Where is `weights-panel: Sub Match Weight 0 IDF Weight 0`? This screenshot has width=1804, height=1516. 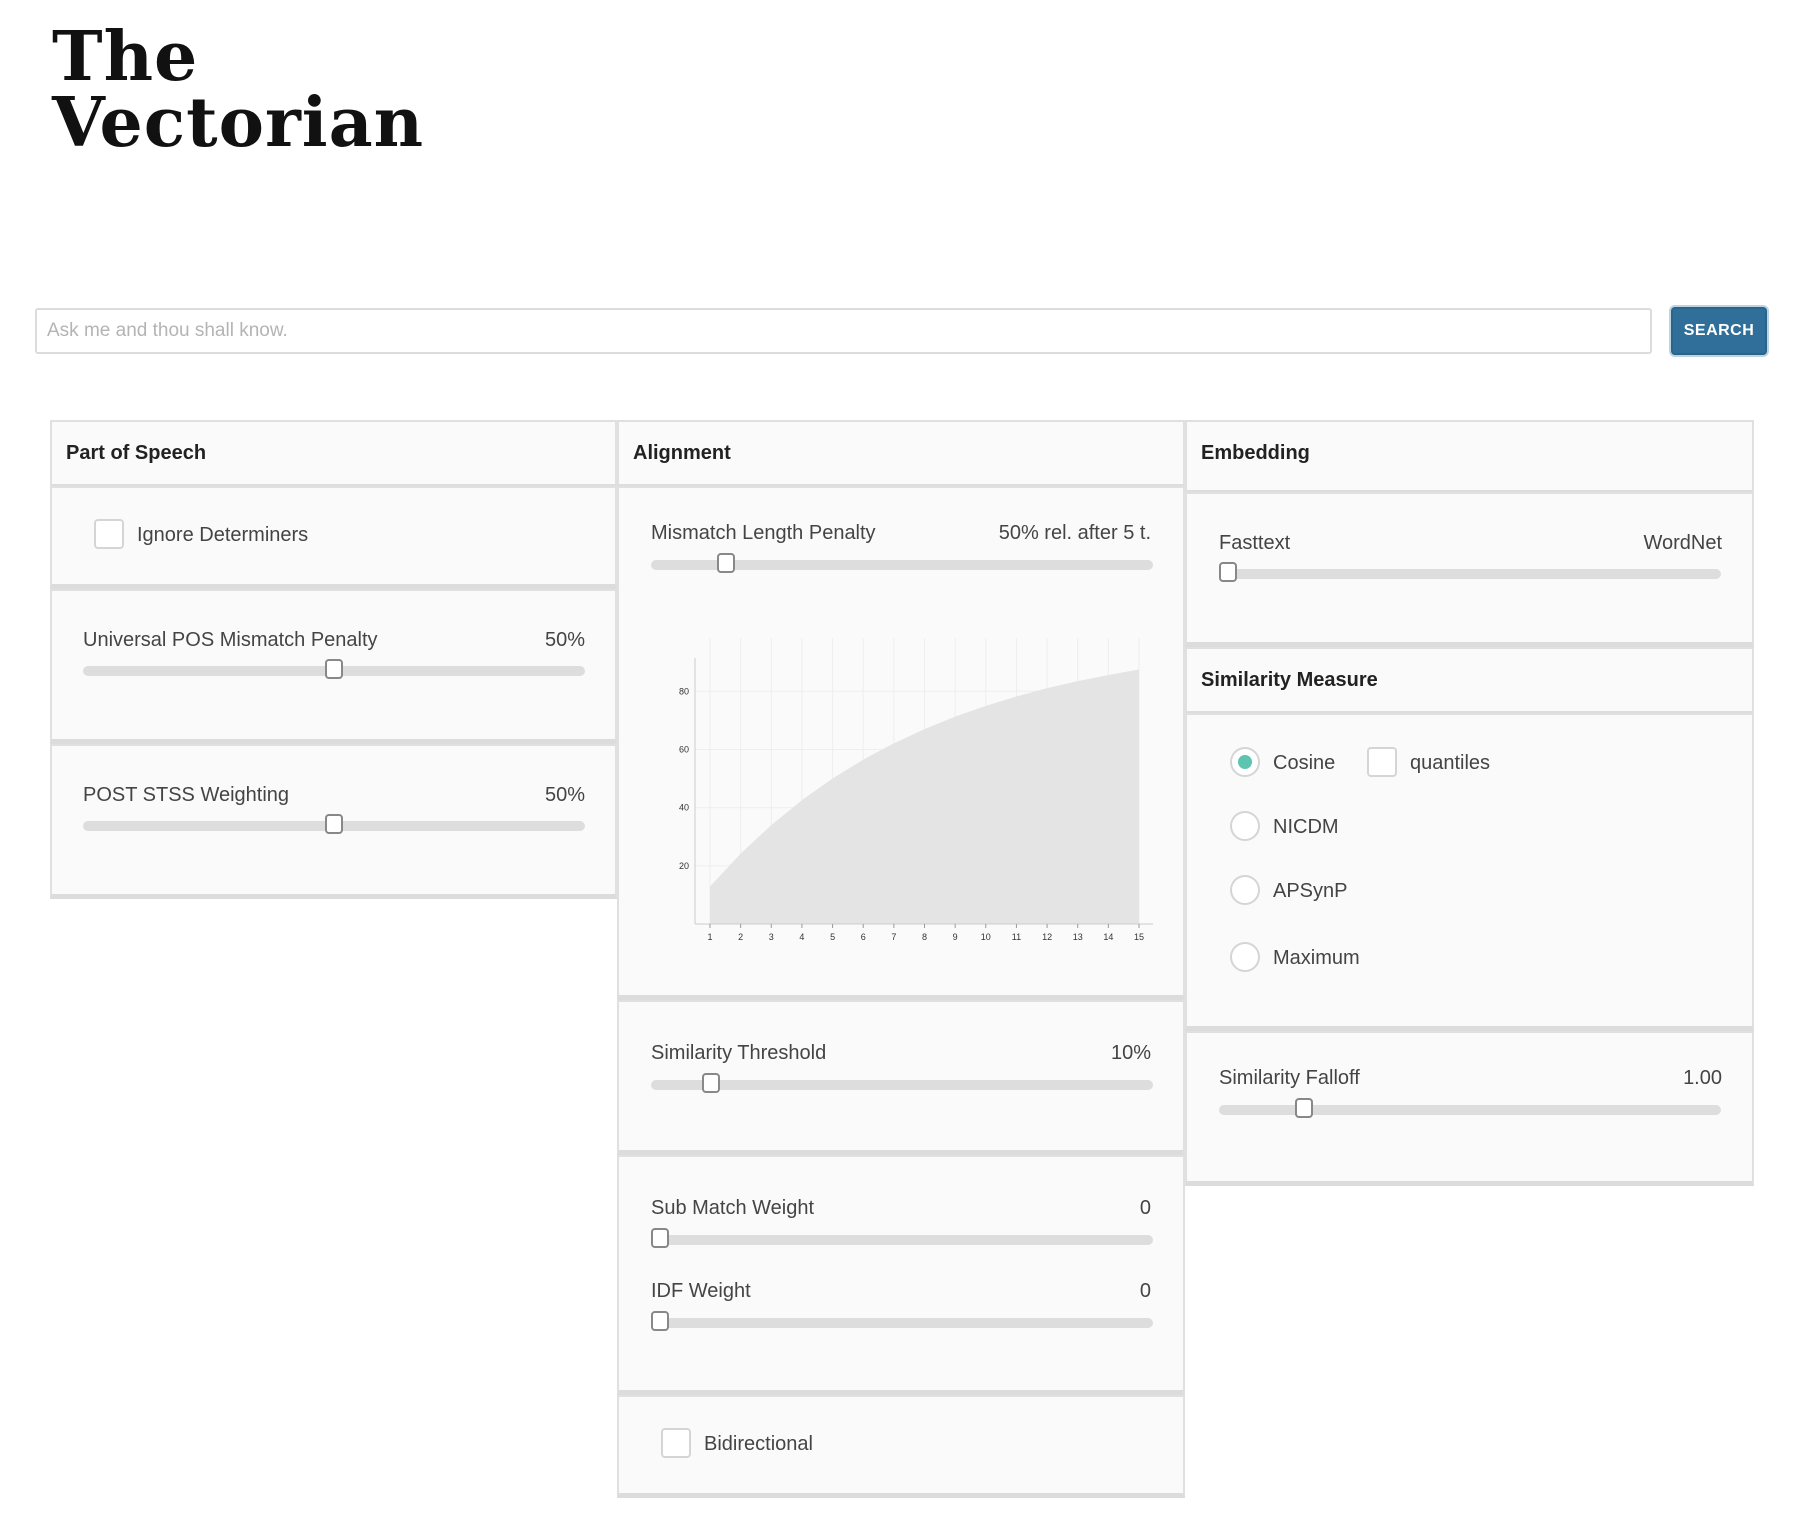
weights-panel: Sub Match Weight 0 IDF Weight 0 is located at coordinates (901, 1275).